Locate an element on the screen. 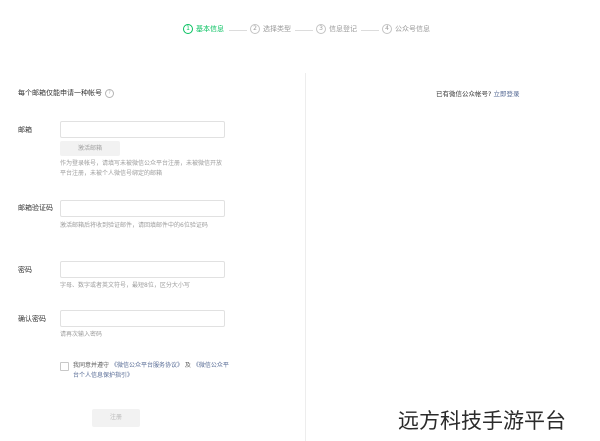  agreement-and: 及 is located at coordinates (187, 365).